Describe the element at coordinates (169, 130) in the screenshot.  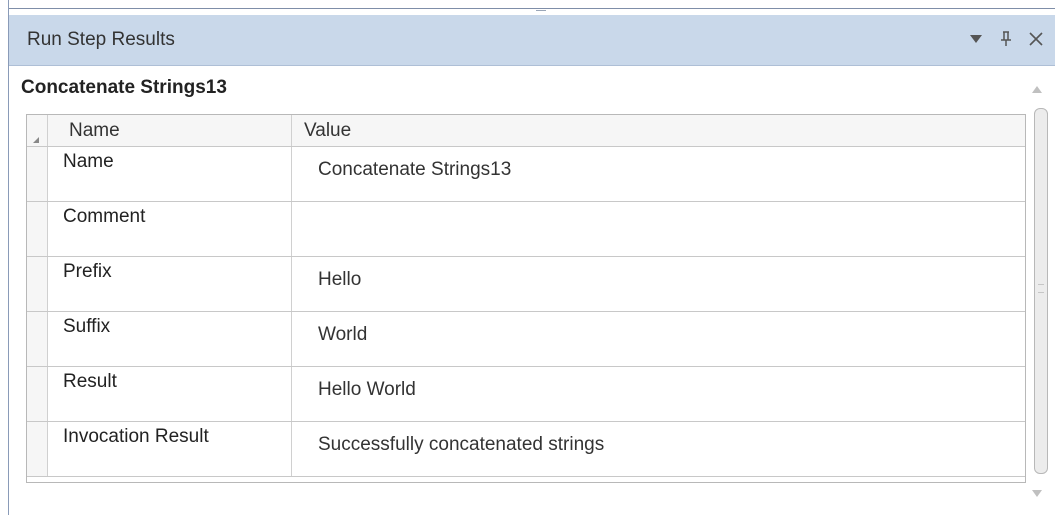
I see `column-header-name: Name` at that location.